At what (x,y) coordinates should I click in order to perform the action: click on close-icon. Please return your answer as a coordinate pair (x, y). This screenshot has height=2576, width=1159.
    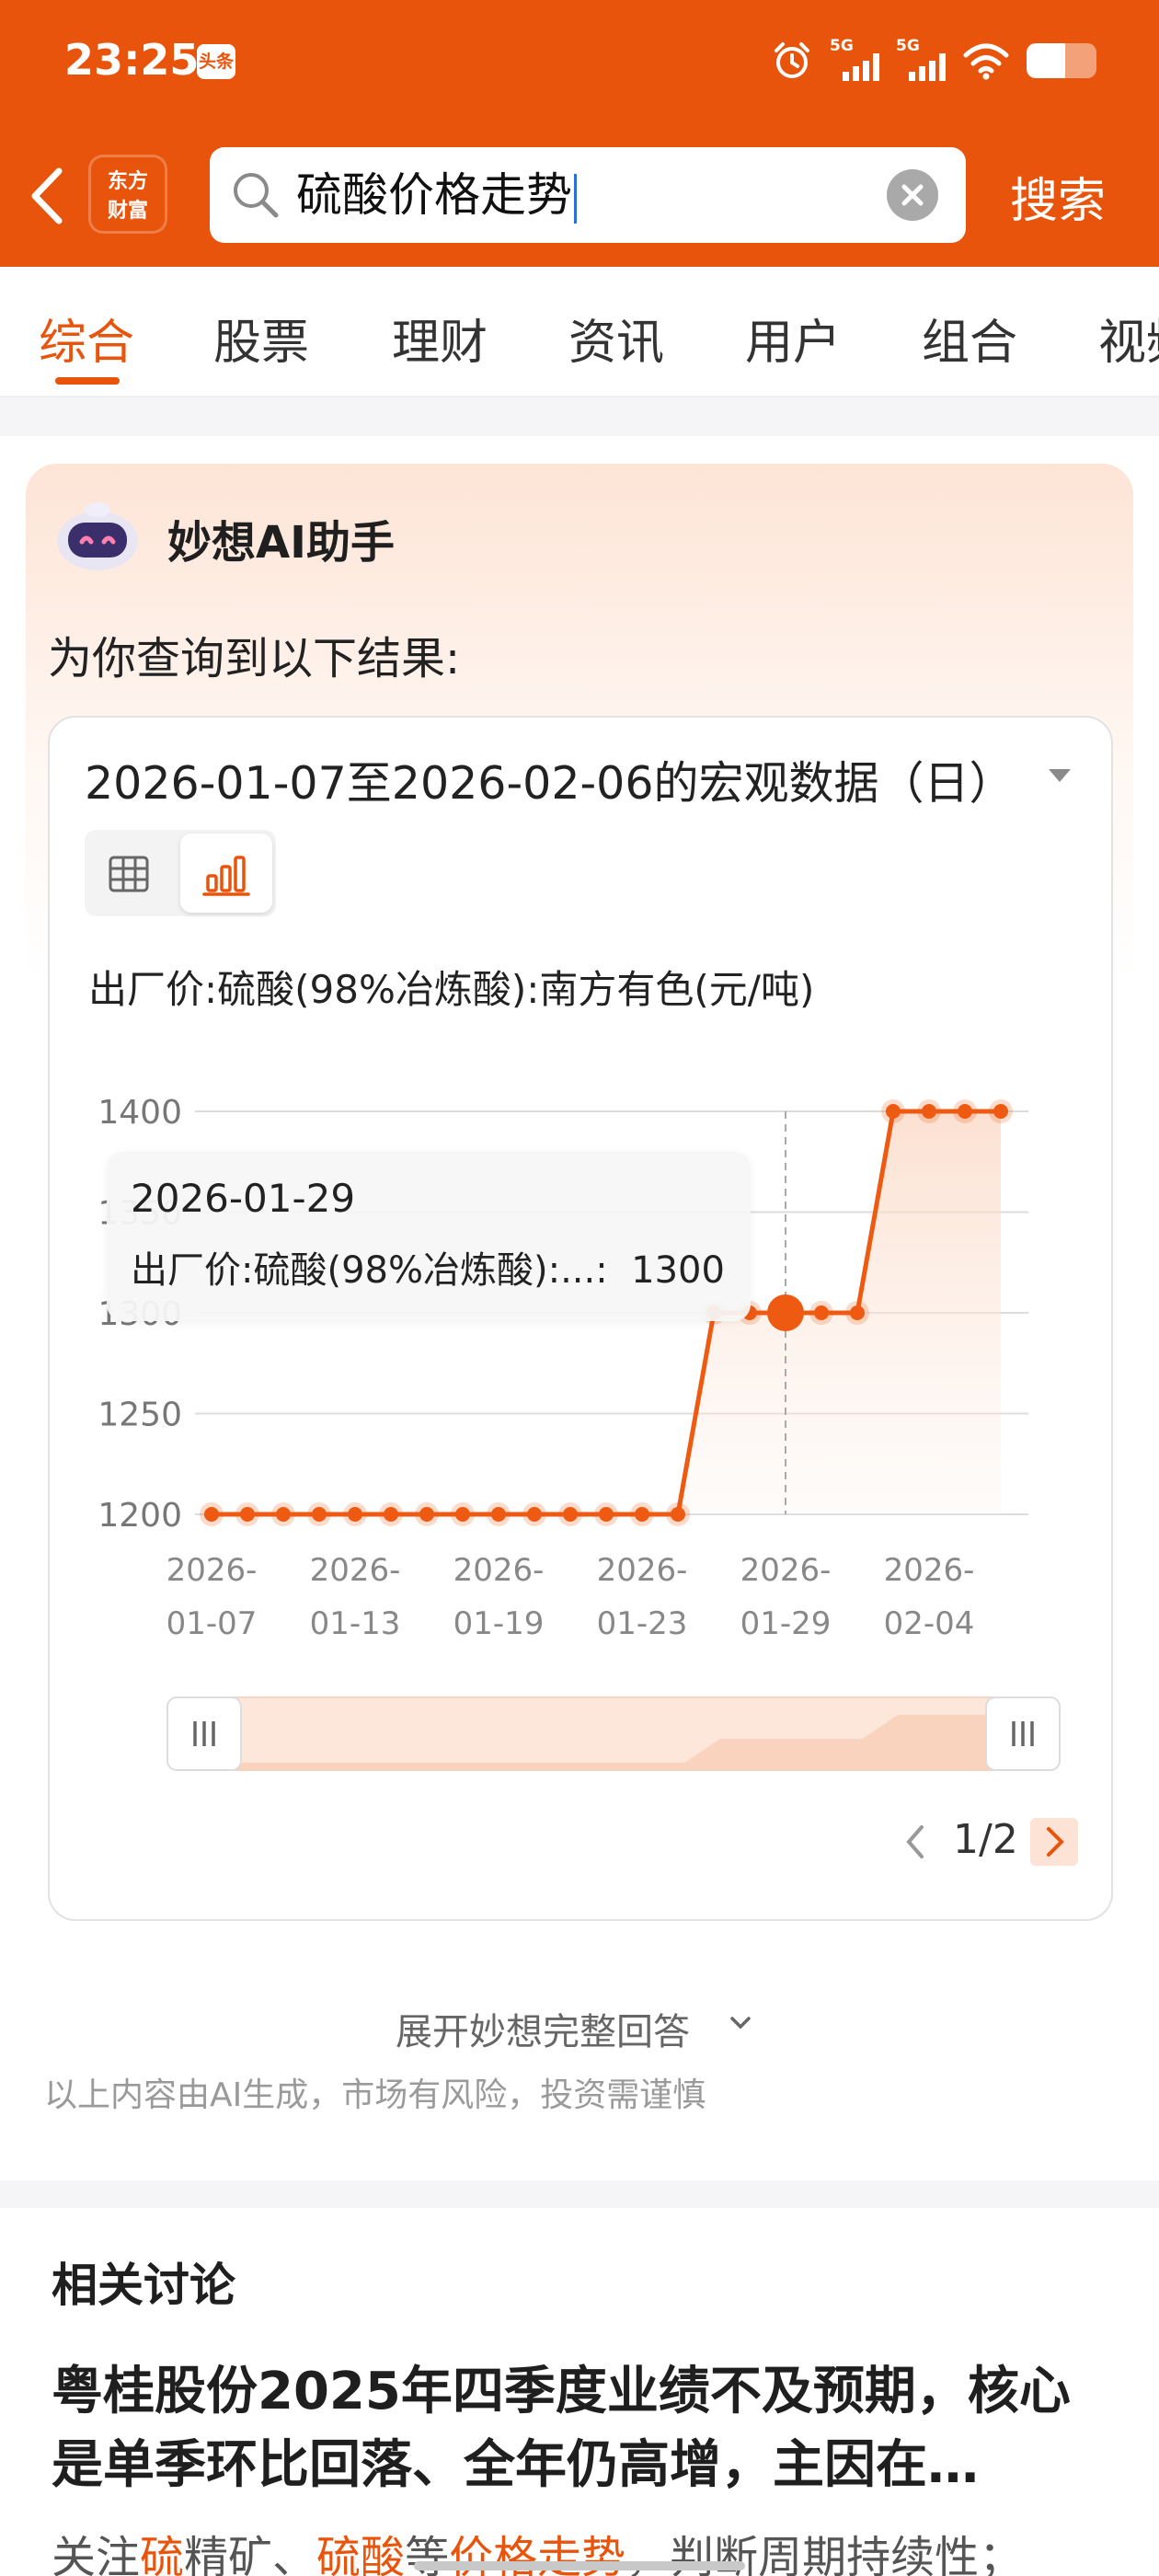
    Looking at the image, I should click on (912, 195).